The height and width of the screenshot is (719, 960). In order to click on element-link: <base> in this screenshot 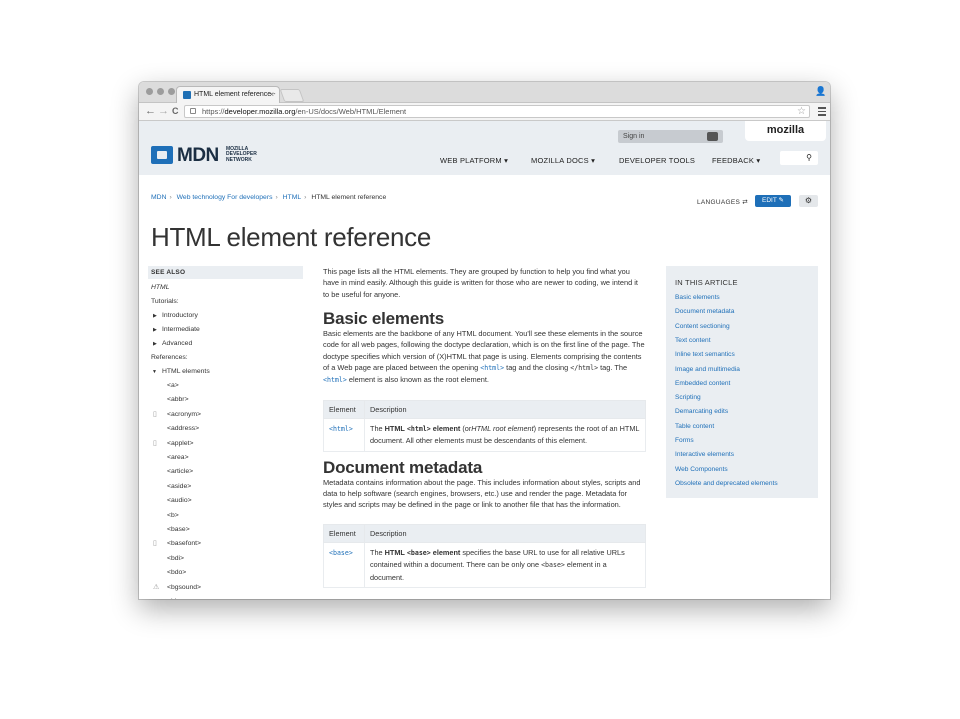, I will do `click(341, 553)`.